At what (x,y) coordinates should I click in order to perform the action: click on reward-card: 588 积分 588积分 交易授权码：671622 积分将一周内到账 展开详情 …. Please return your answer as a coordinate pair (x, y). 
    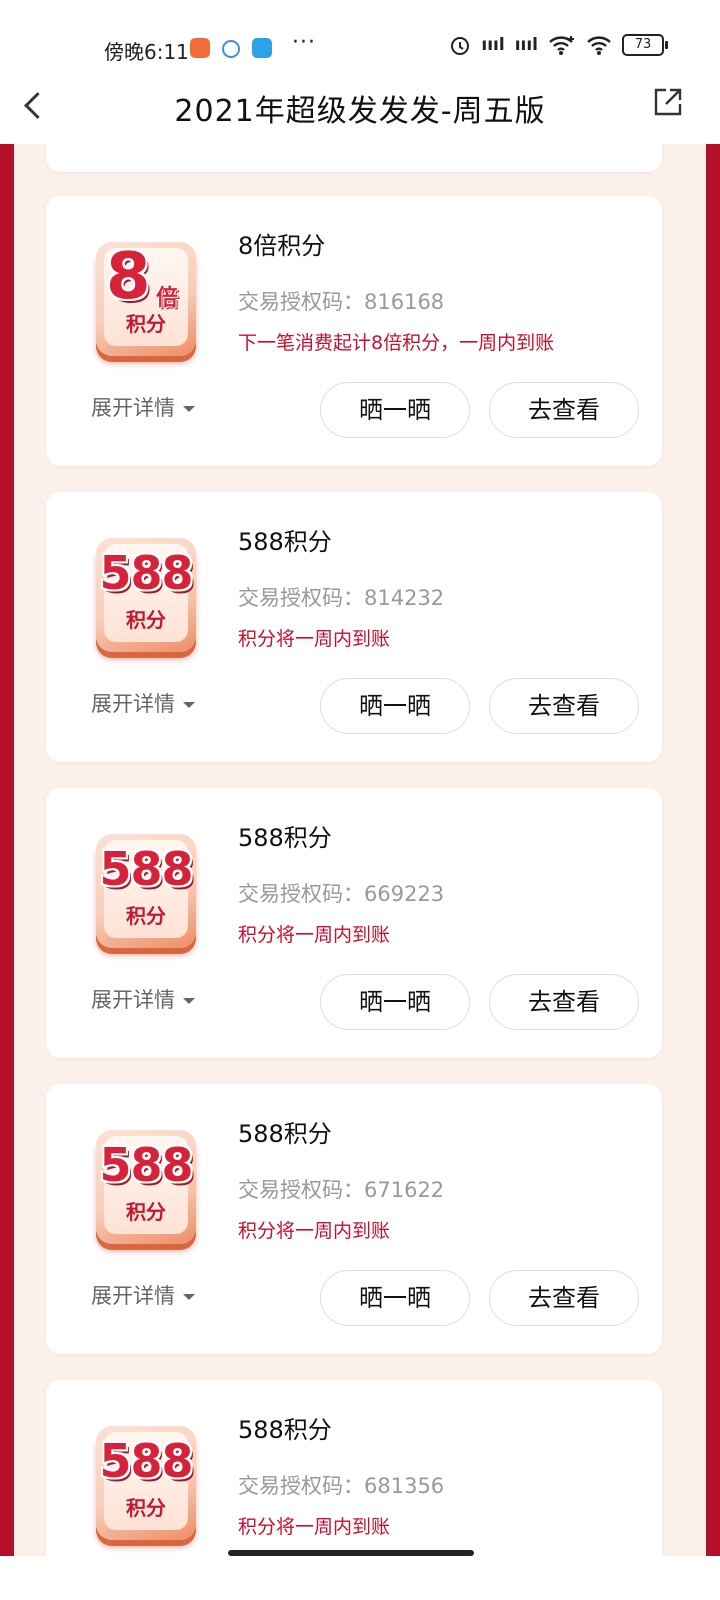
    Looking at the image, I should click on (354, 1219).